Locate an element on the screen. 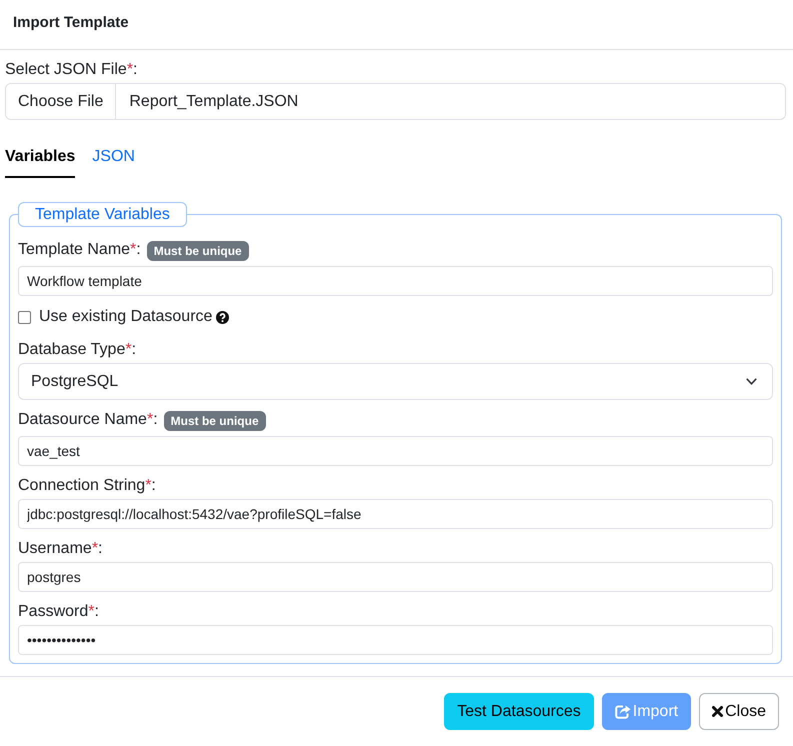 The image size is (793, 746). dialog-title: Import Template is located at coordinates (71, 23).